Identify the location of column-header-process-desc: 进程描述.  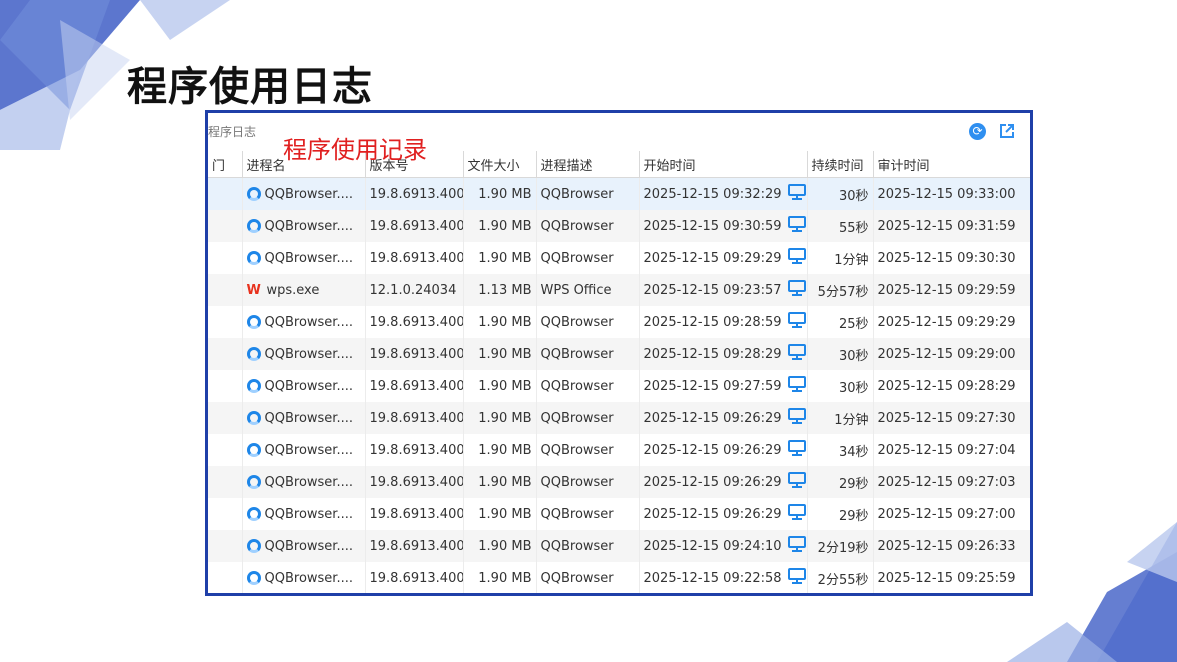
(588, 164).